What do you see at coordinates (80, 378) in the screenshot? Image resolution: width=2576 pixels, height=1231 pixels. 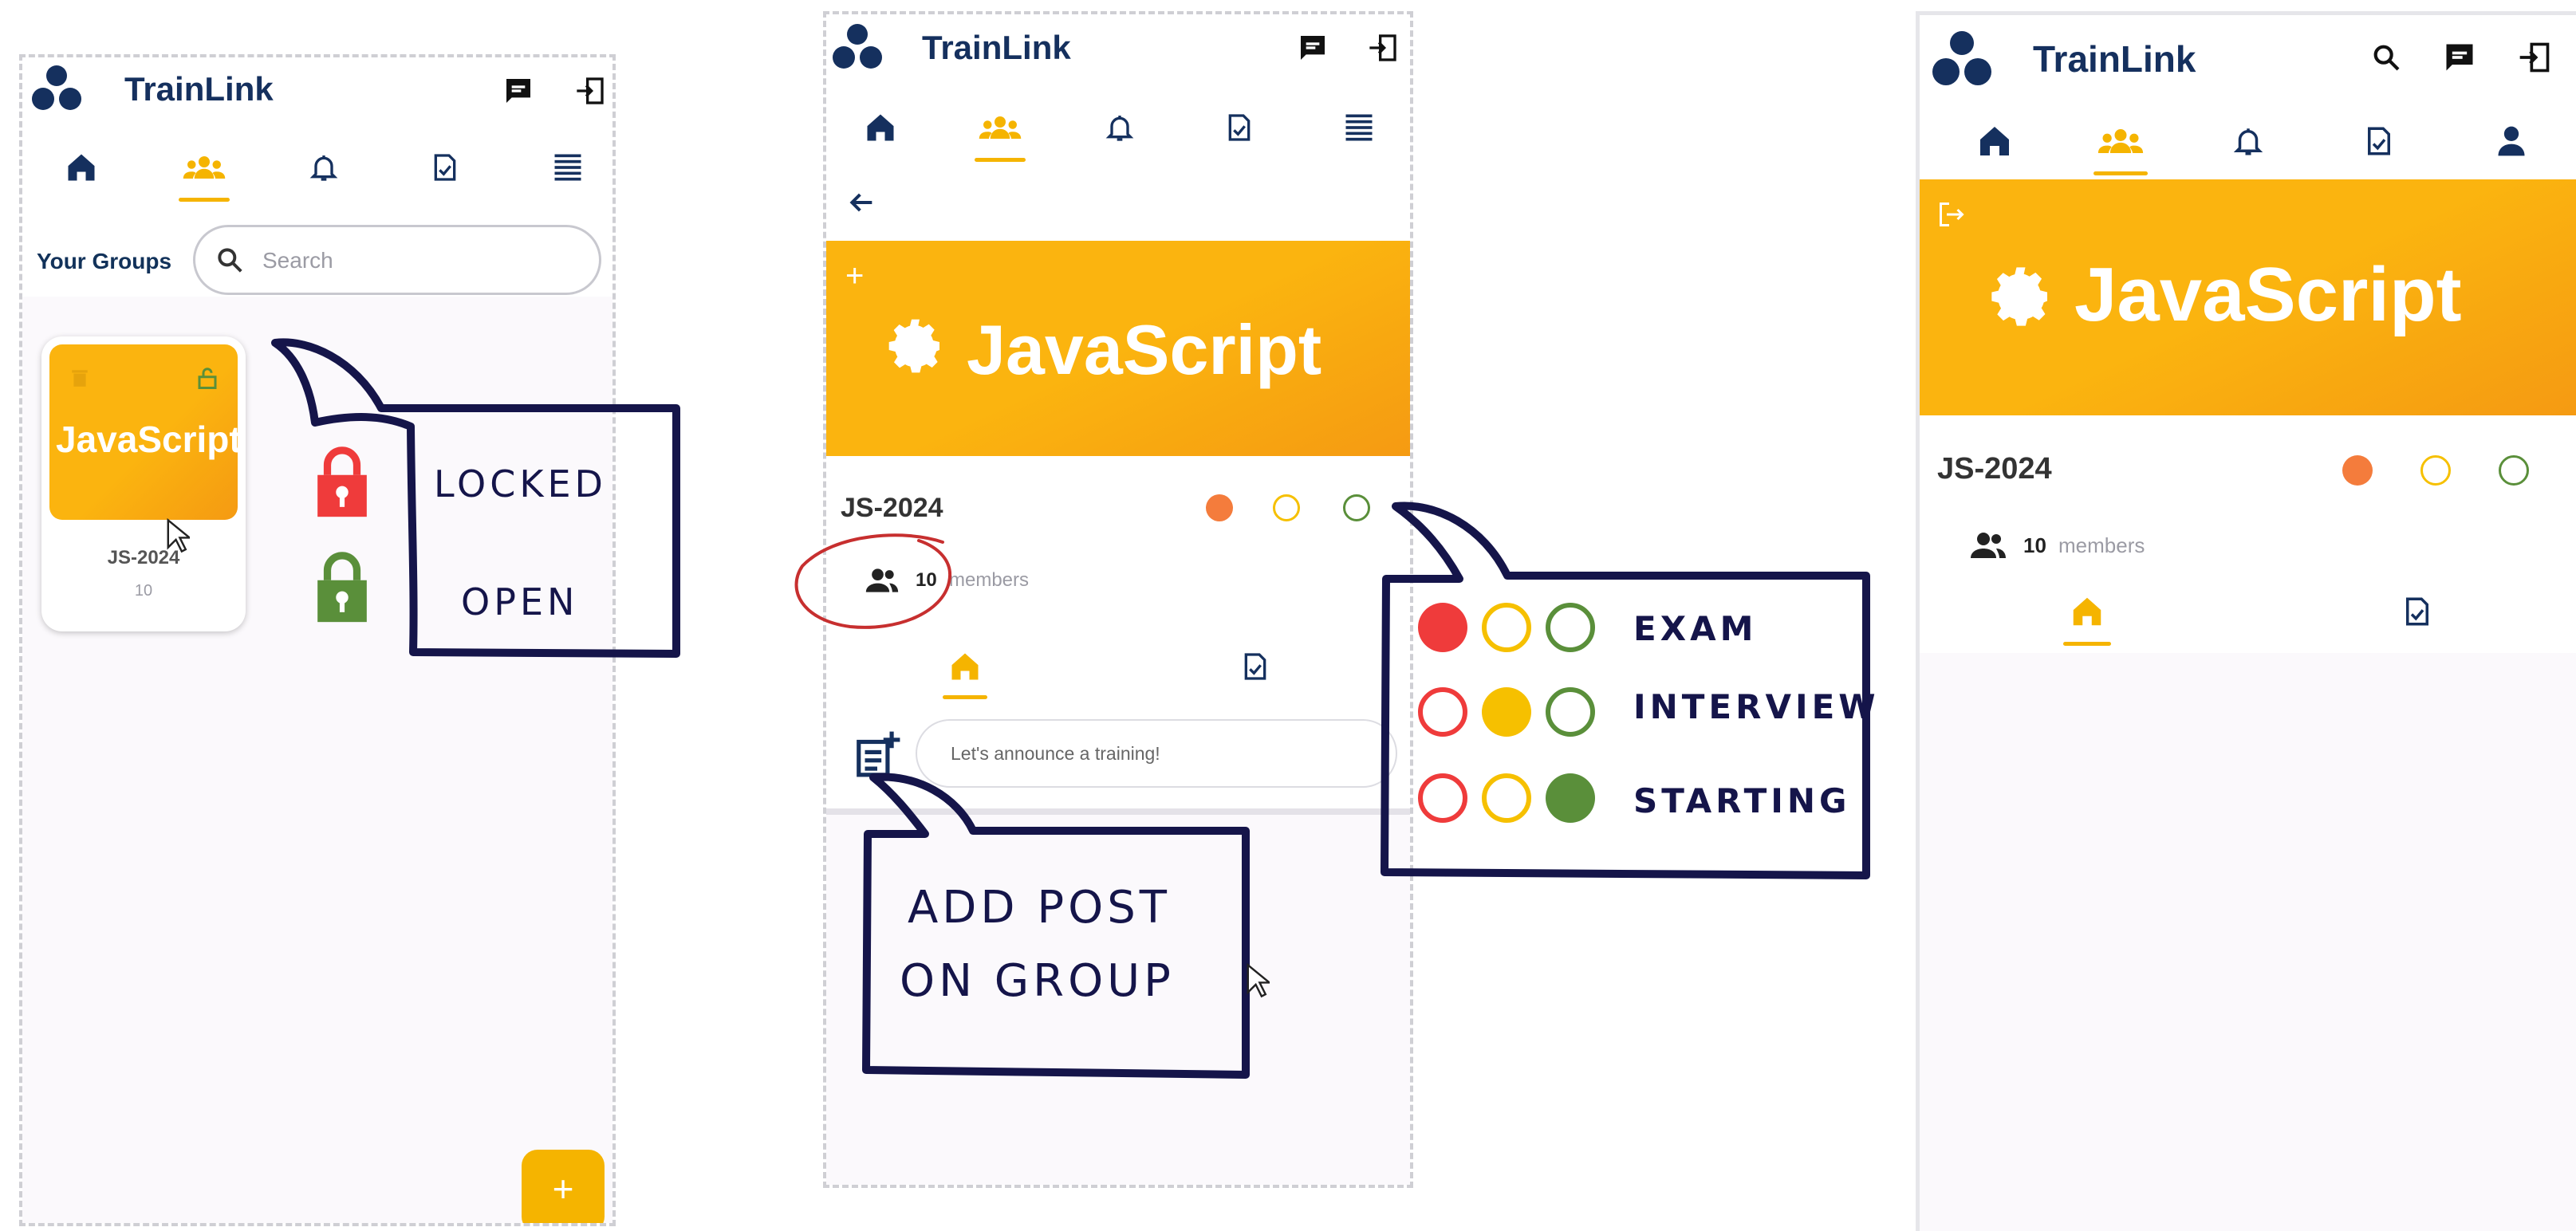 I see `trash-icon` at bounding box center [80, 378].